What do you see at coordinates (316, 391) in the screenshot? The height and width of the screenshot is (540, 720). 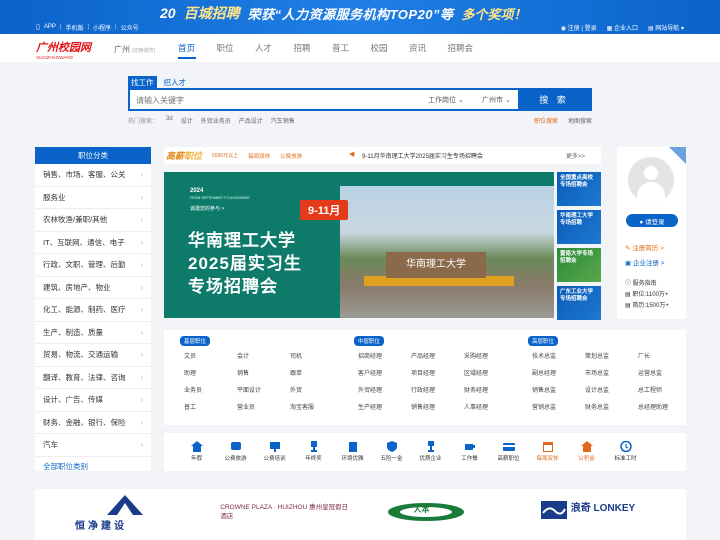 I see `job-link: 外贸` at bounding box center [316, 391].